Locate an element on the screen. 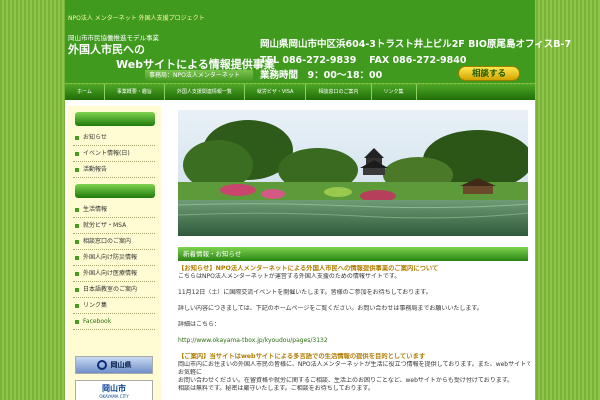  okayama-pref-banner: 岡山県 is located at coordinates (114, 365).